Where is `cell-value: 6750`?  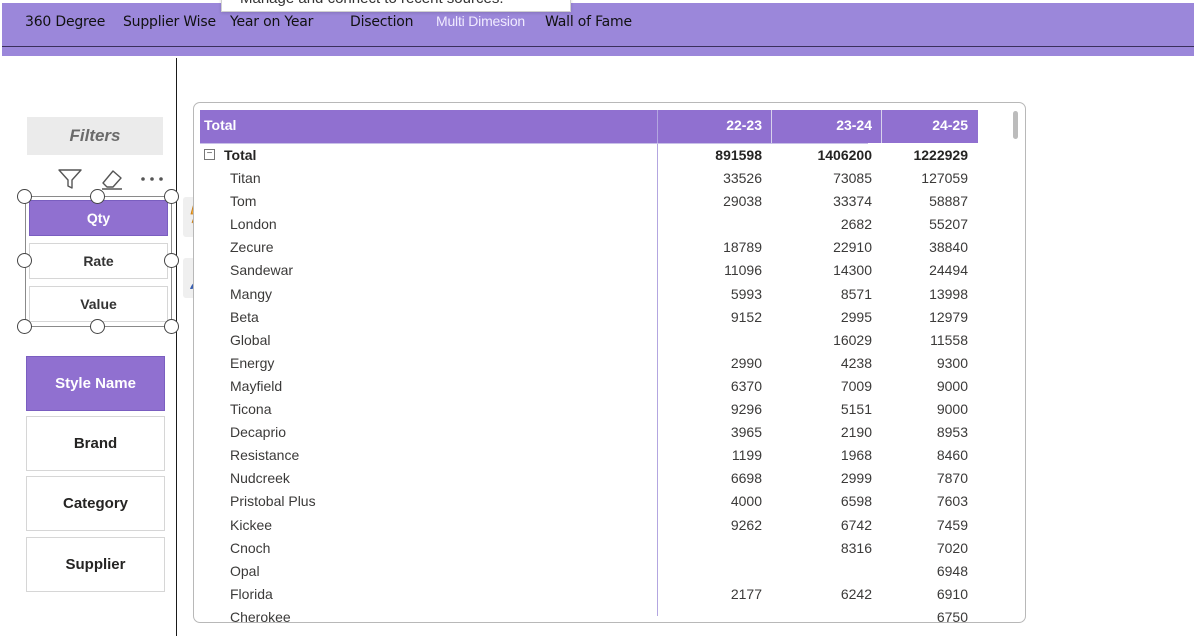
cell-value: 6750 is located at coordinates (952, 615).